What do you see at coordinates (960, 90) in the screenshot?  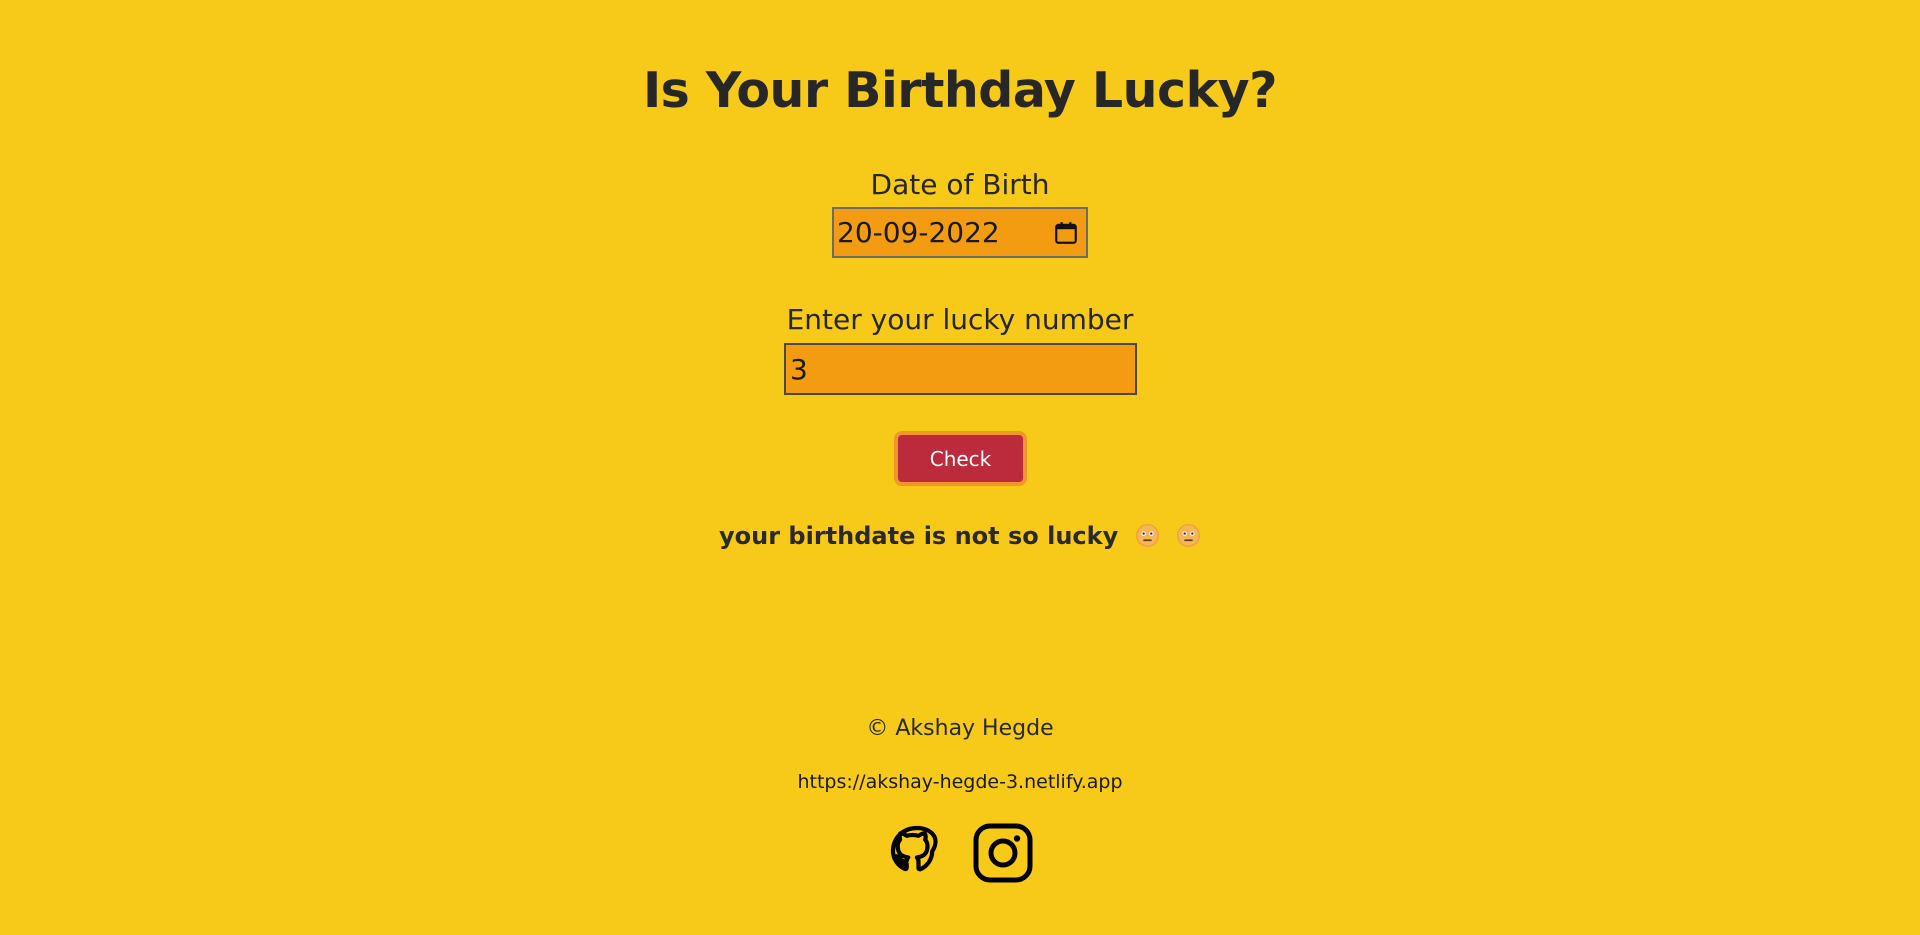 I see `page-title: Is Your Birthday Lucky?` at bounding box center [960, 90].